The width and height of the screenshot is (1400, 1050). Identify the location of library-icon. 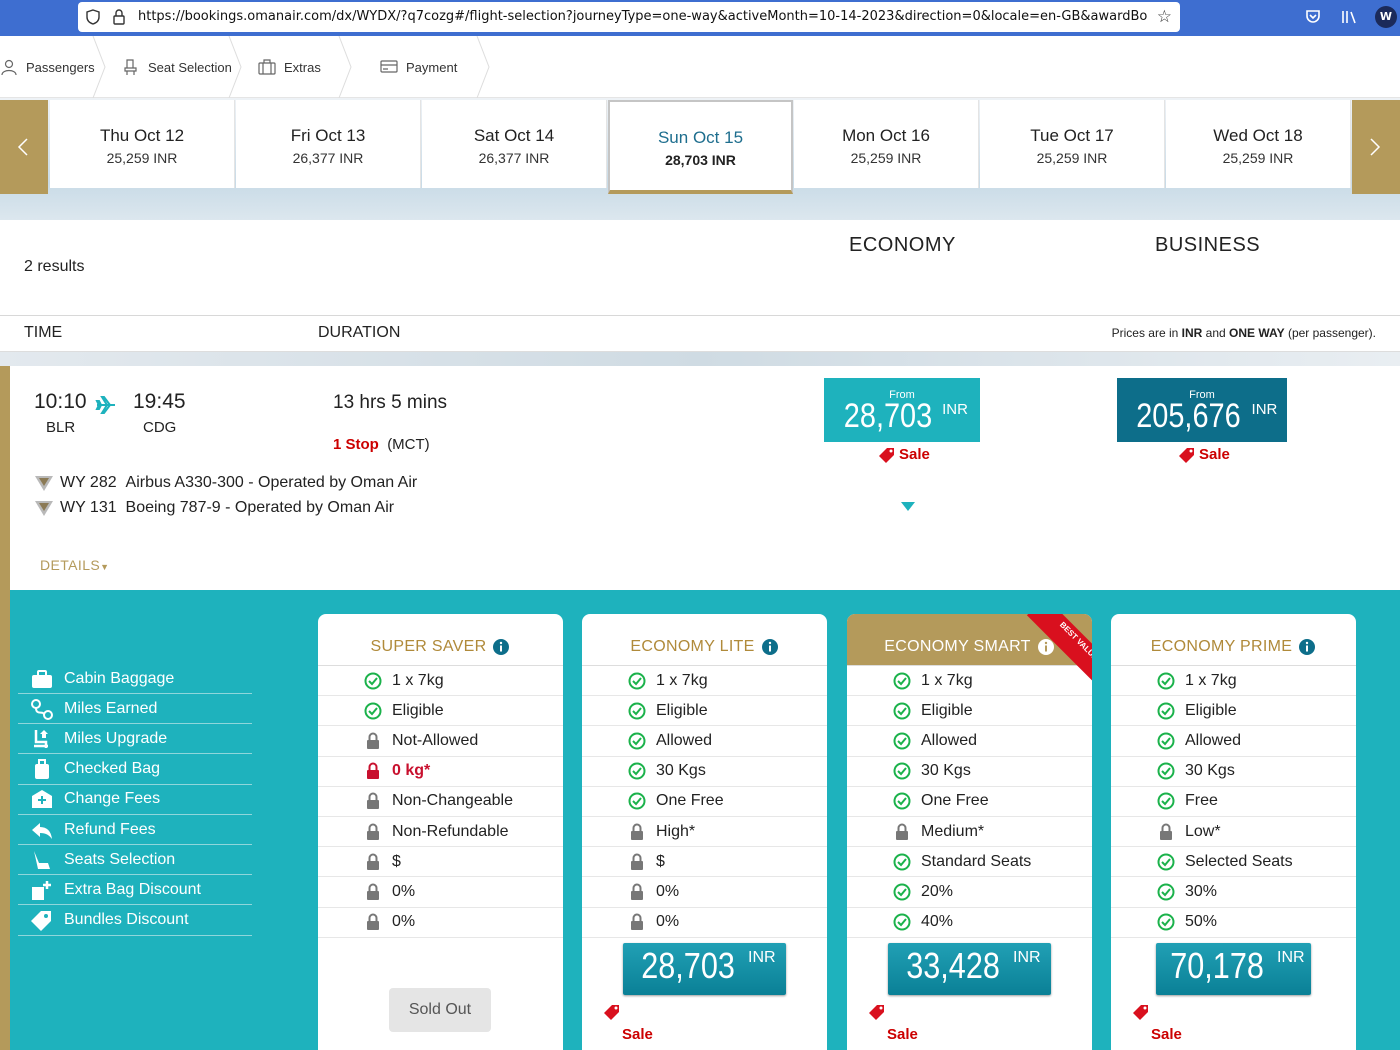
(1349, 17).